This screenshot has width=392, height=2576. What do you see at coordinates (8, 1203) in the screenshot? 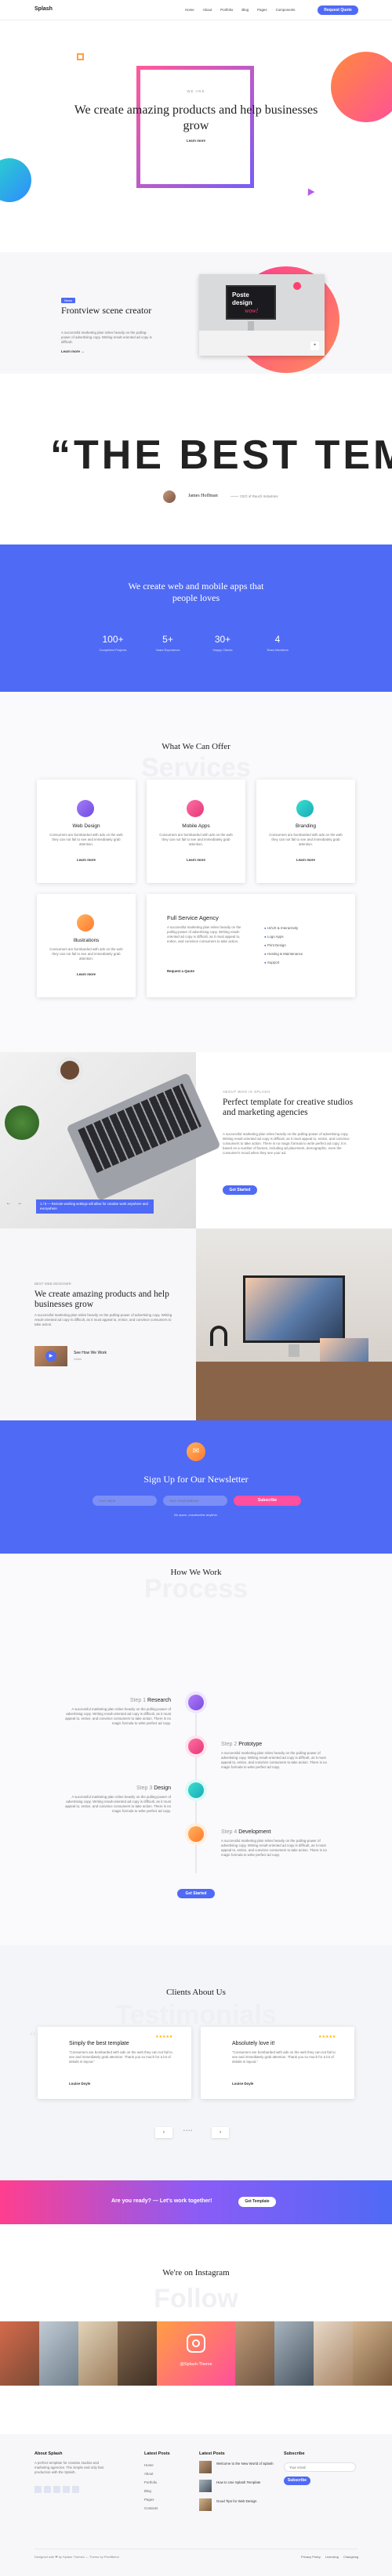
I see `arrow-left-icon: ←` at bounding box center [8, 1203].